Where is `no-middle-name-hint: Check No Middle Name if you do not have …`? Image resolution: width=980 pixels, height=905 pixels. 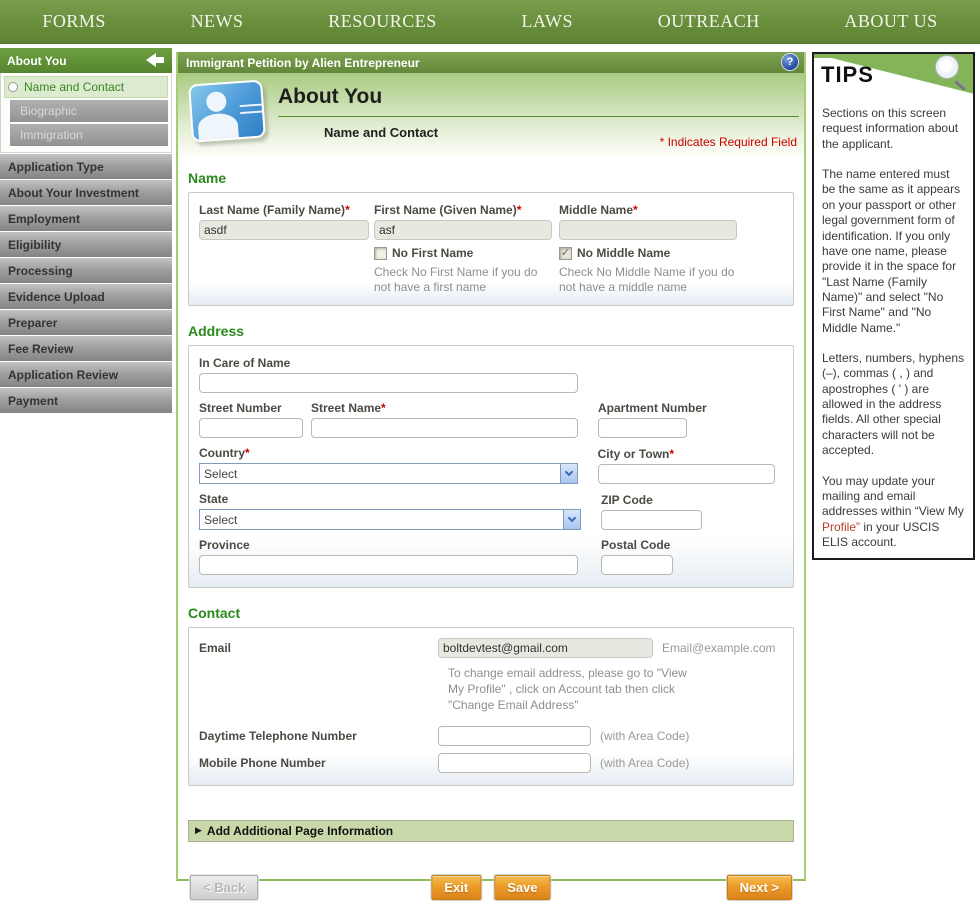
no-middle-name-hint: Check No Middle Name if you do not have … is located at coordinates (647, 279).